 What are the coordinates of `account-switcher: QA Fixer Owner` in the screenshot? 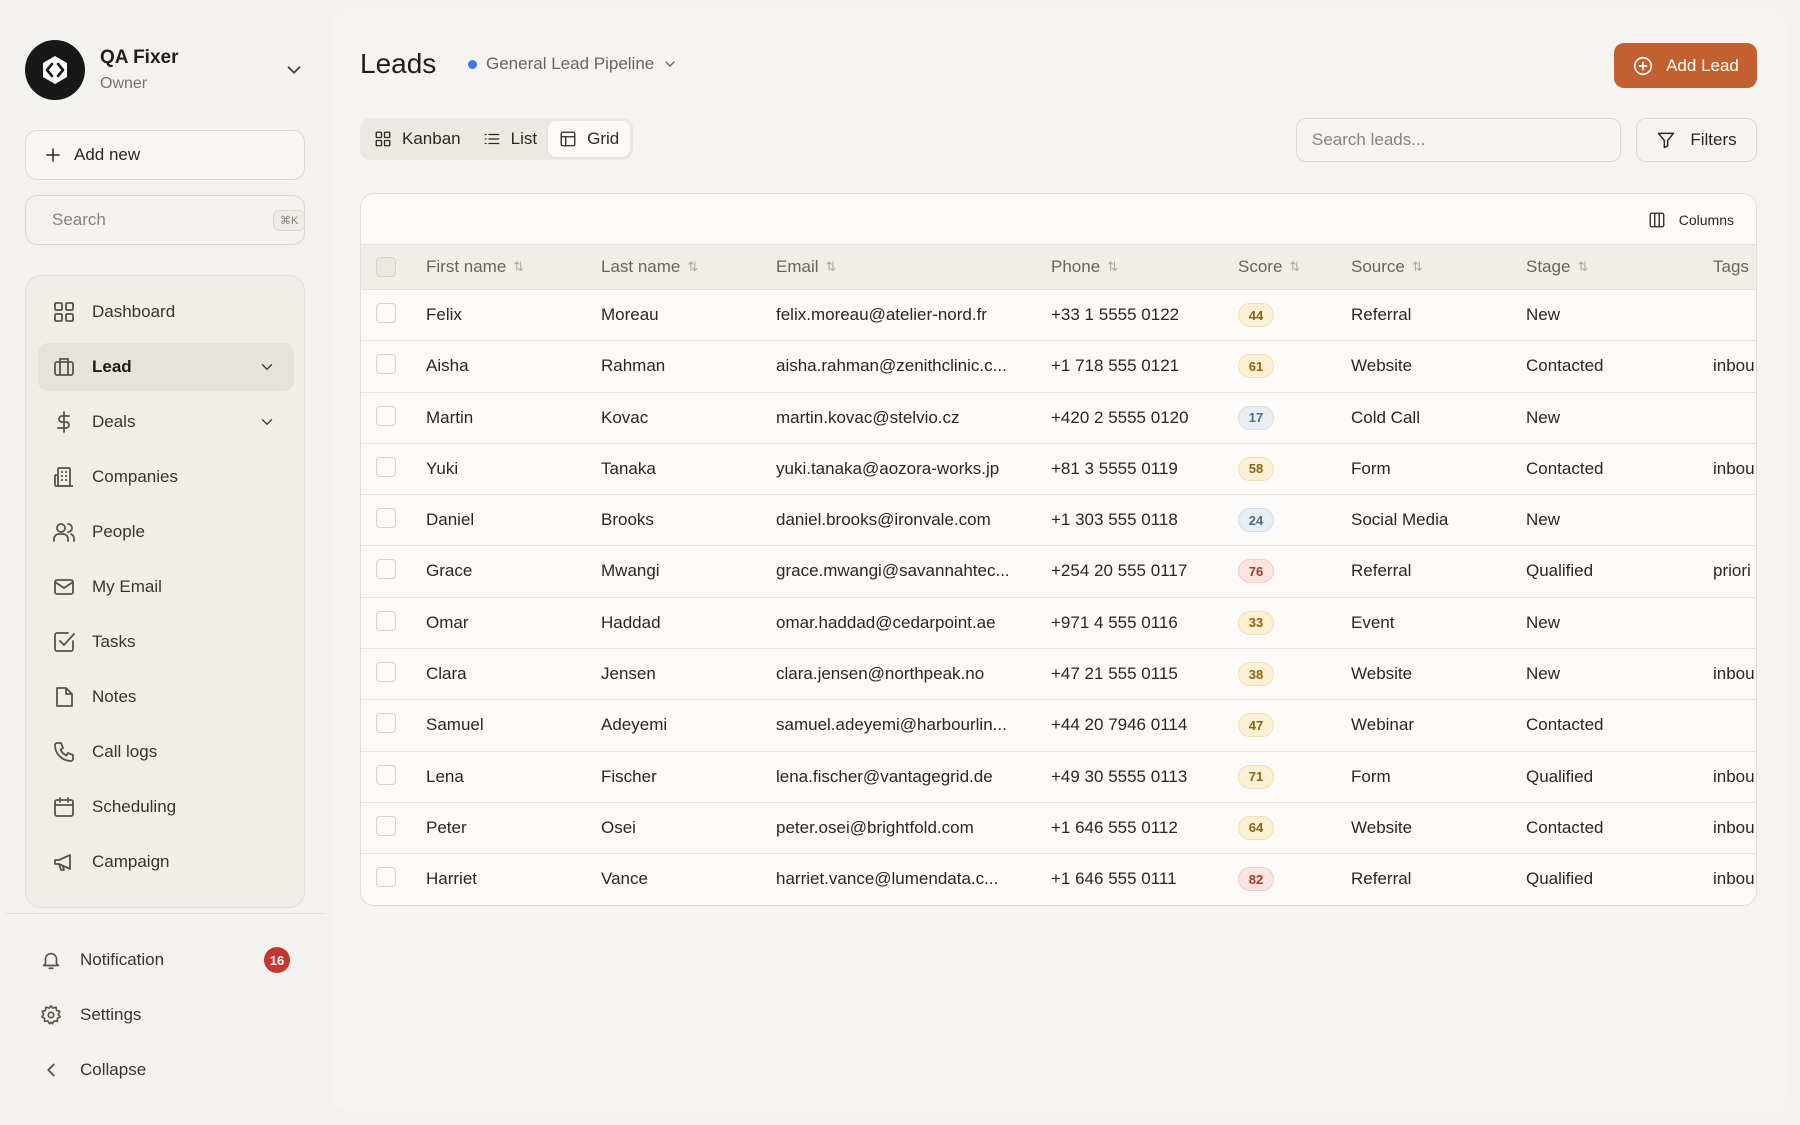 It's located at (165, 70).